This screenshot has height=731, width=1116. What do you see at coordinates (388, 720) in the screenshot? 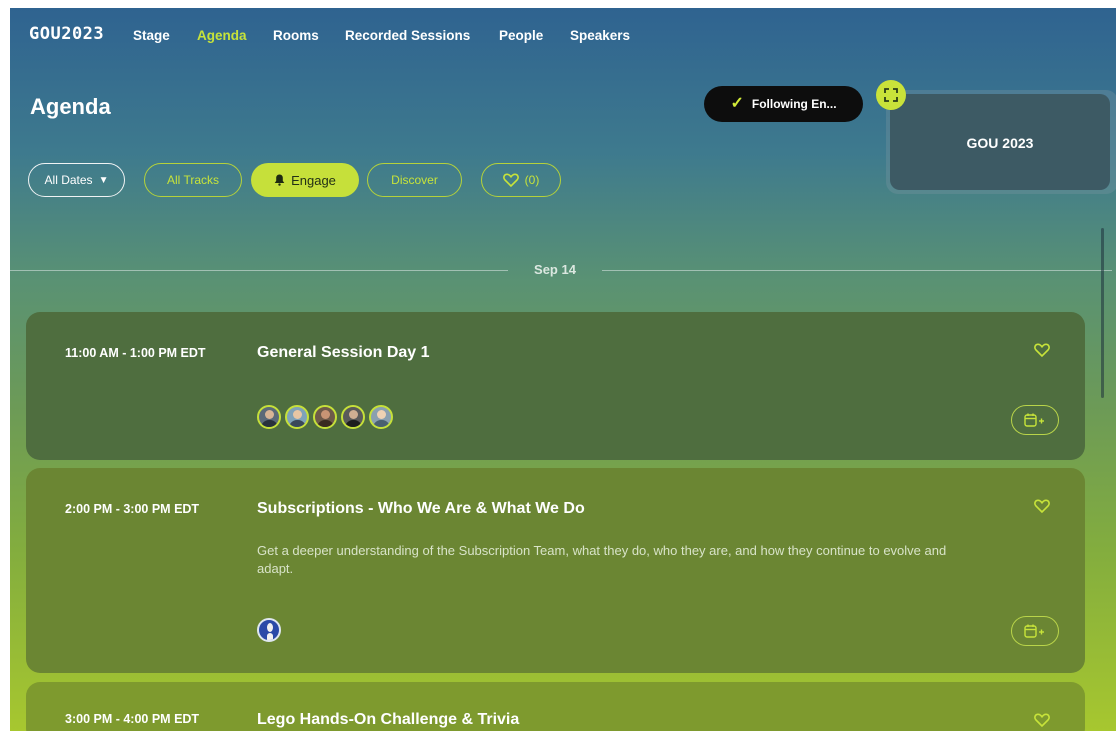
I see `session-title: Lego Hands-On Challenge & Trivia` at bounding box center [388, 720].